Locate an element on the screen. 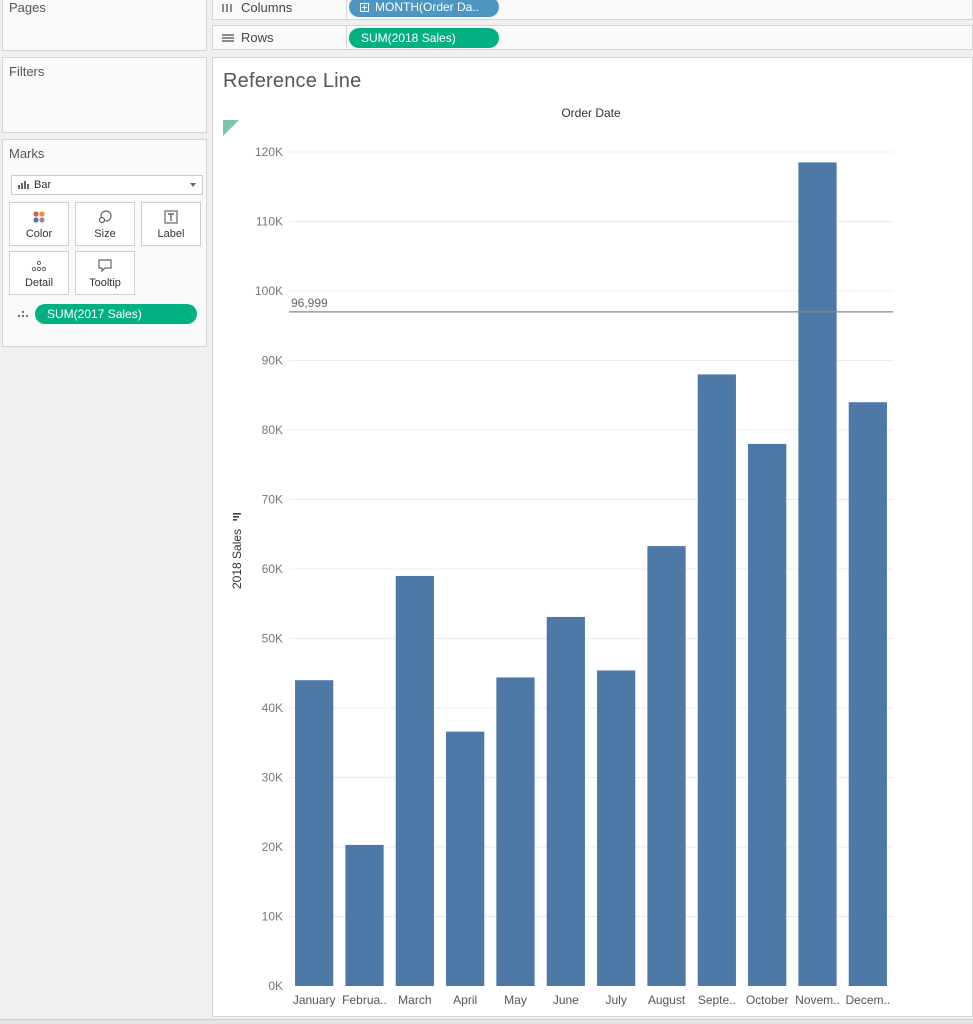 The image size is (973, 1024). detail-button: Detail is located at coordinates (39, 273).